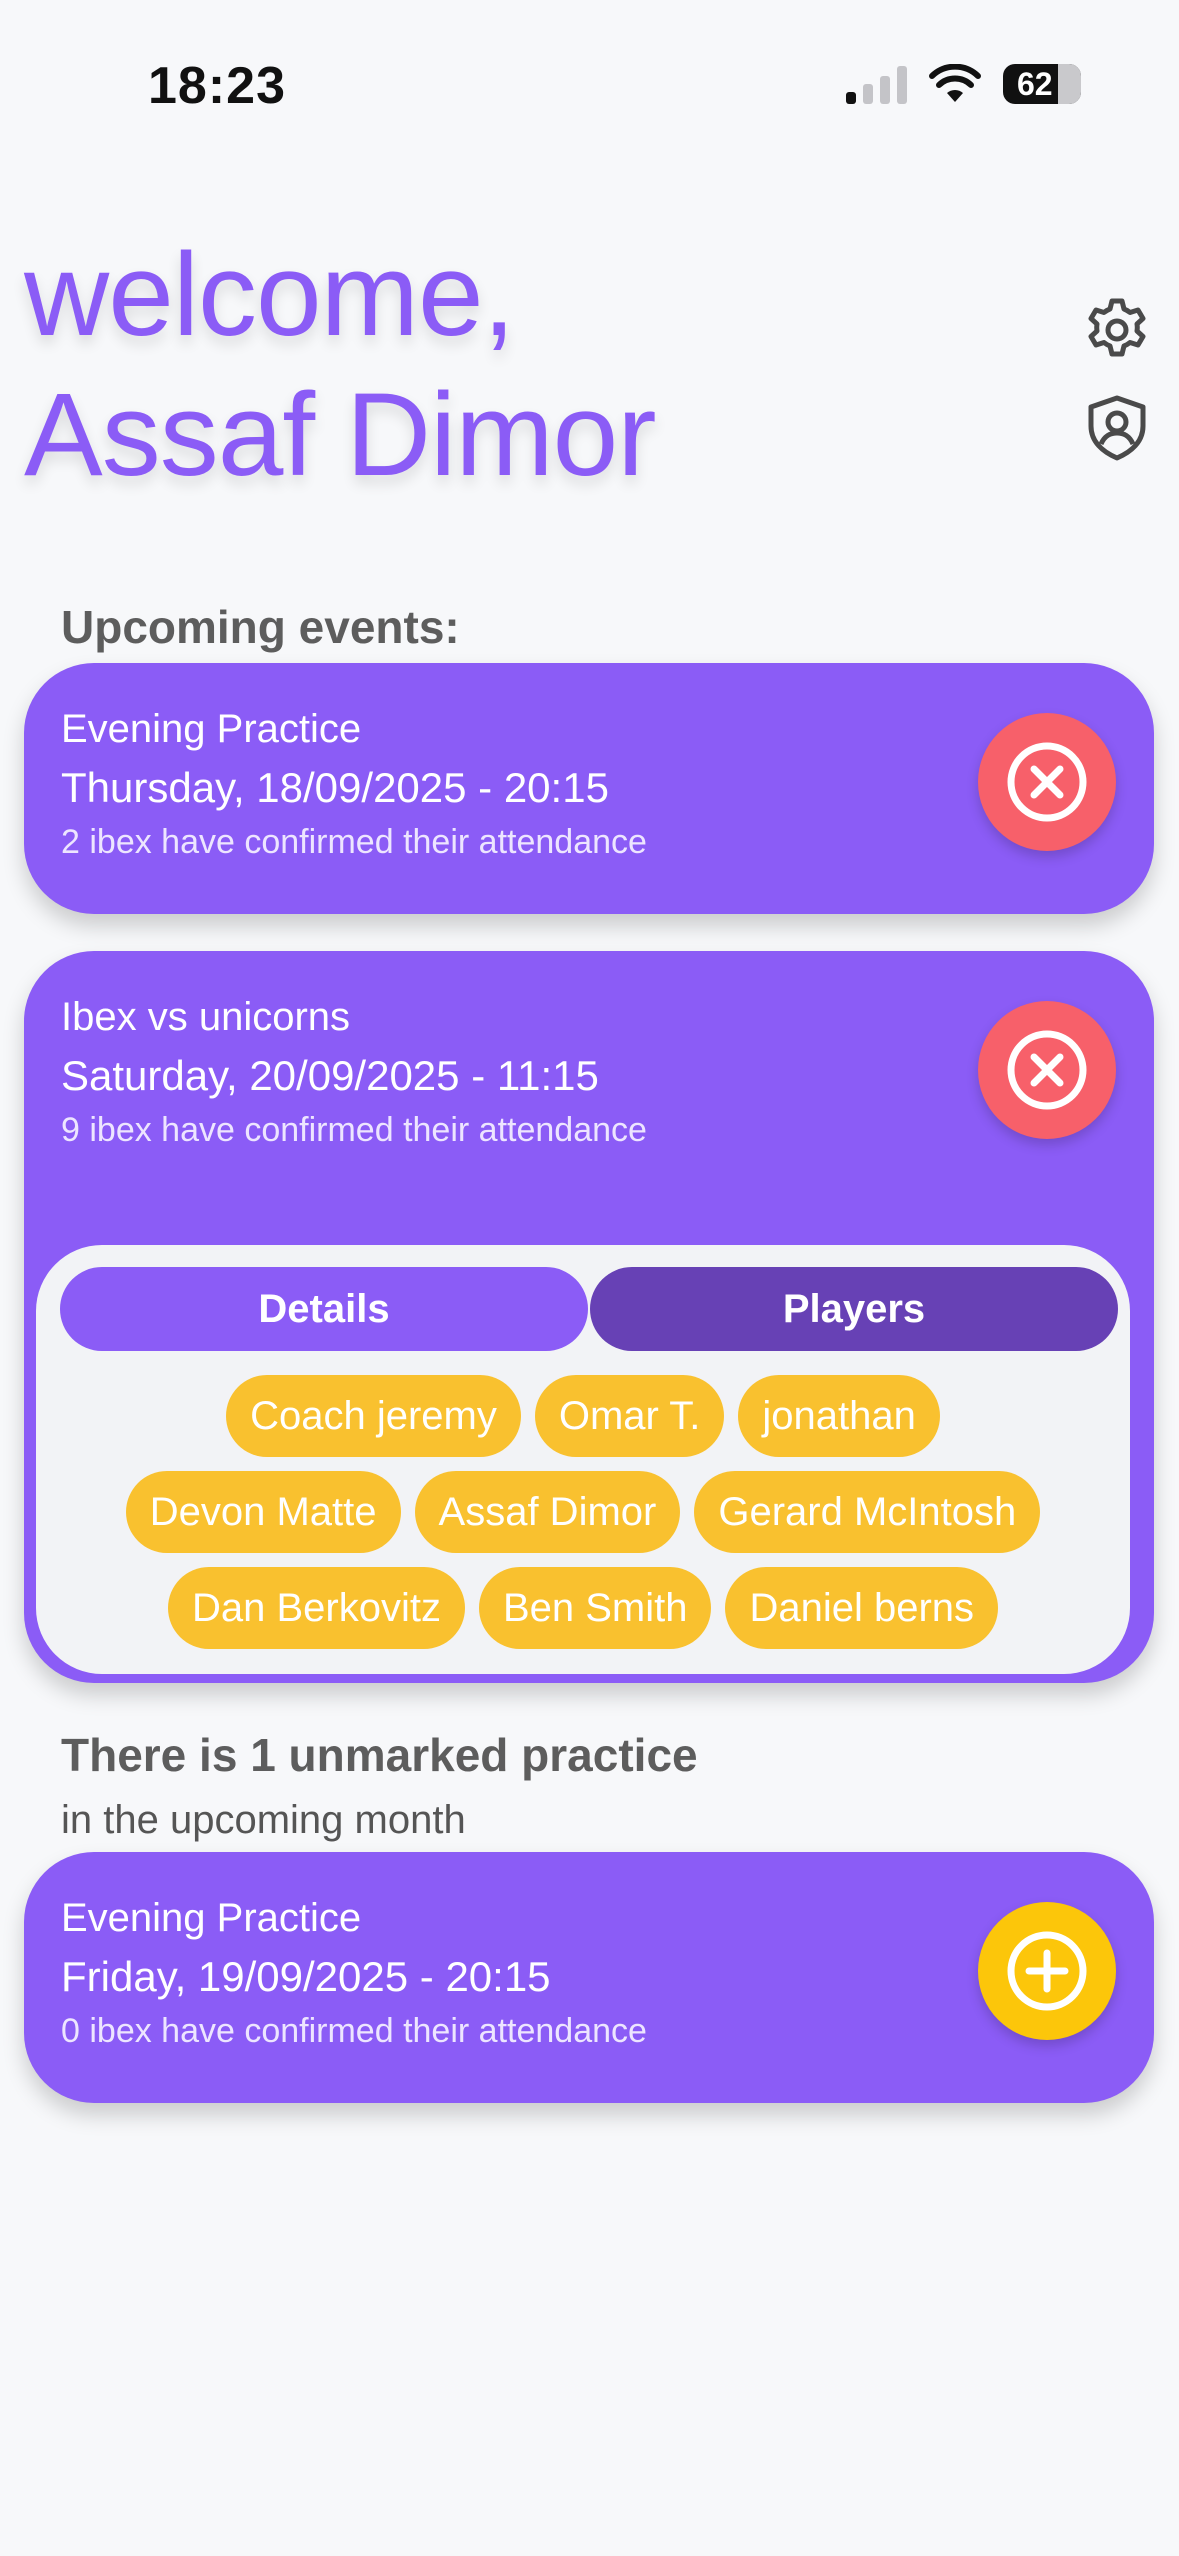 The height and width of the screenshot is (2556, 1179). Describe the element at coordinates (1117, 428) in the screenshot. I see `shield-user-icon` at that location.